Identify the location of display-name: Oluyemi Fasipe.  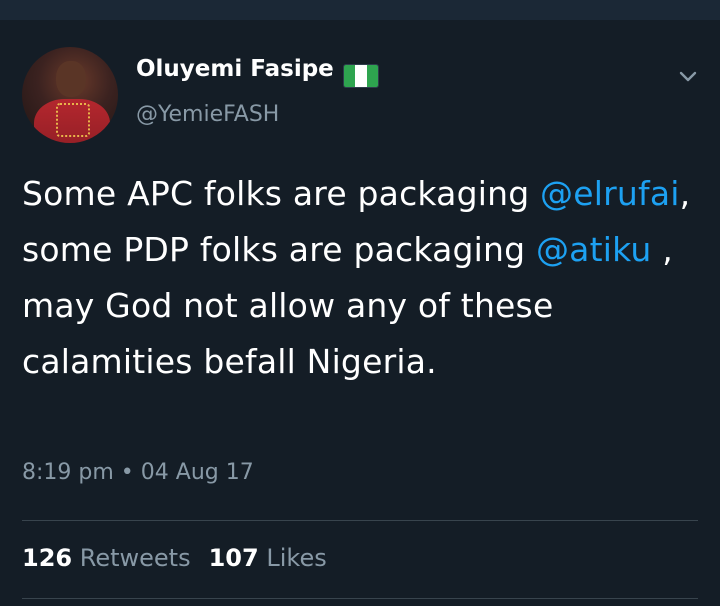
(235, 69).